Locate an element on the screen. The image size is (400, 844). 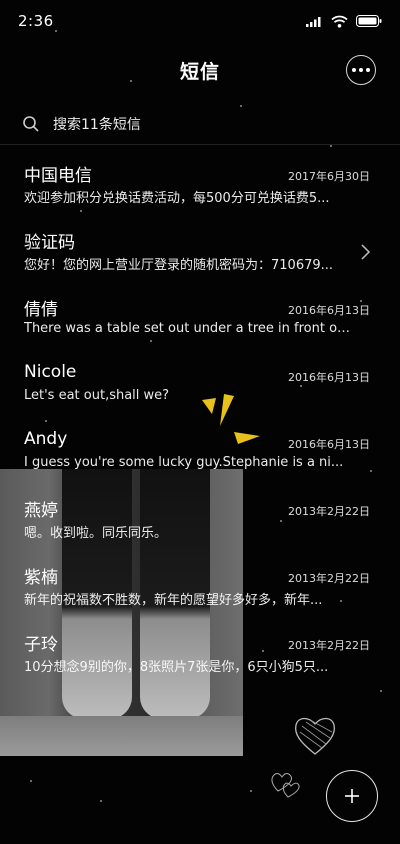
status-time: 2:36 is located at coordinates (36, 21).